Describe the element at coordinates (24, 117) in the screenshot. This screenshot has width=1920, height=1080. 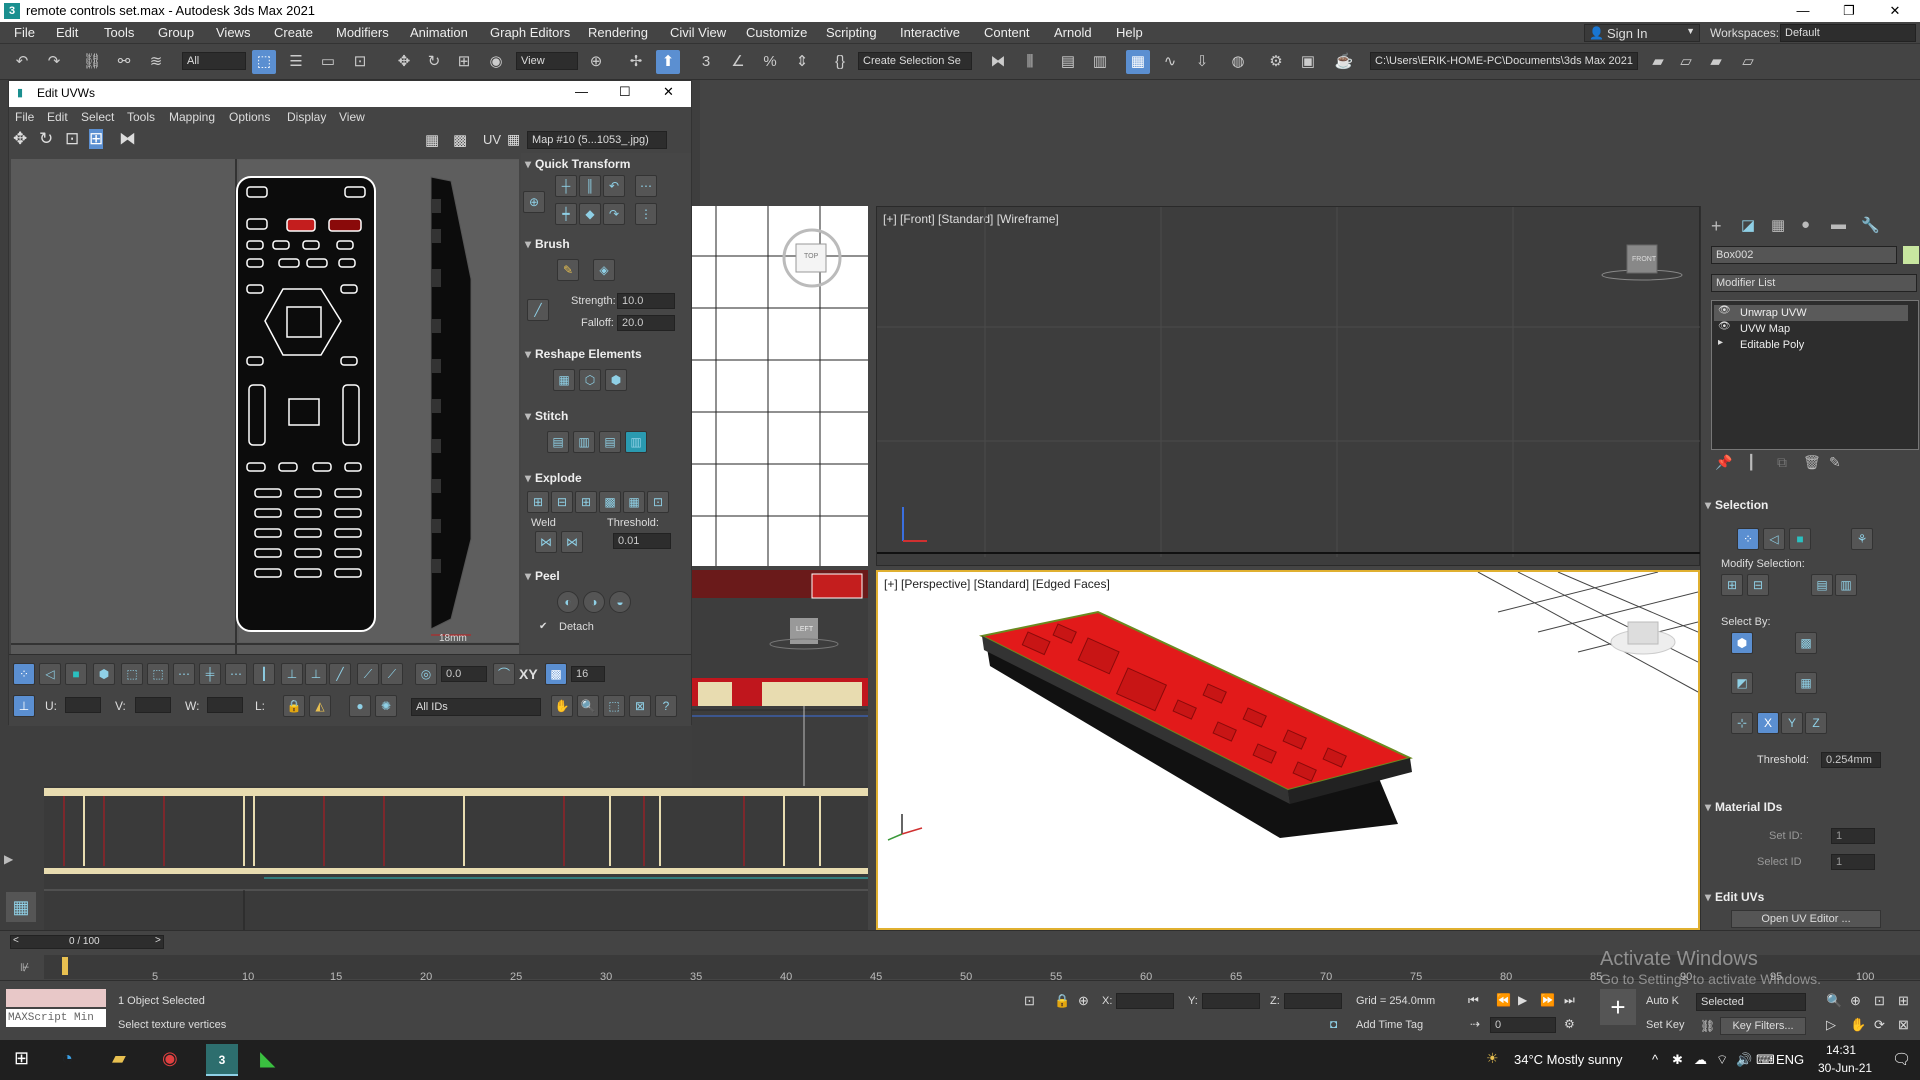
I see `uvw-menu-file: File` at that location.